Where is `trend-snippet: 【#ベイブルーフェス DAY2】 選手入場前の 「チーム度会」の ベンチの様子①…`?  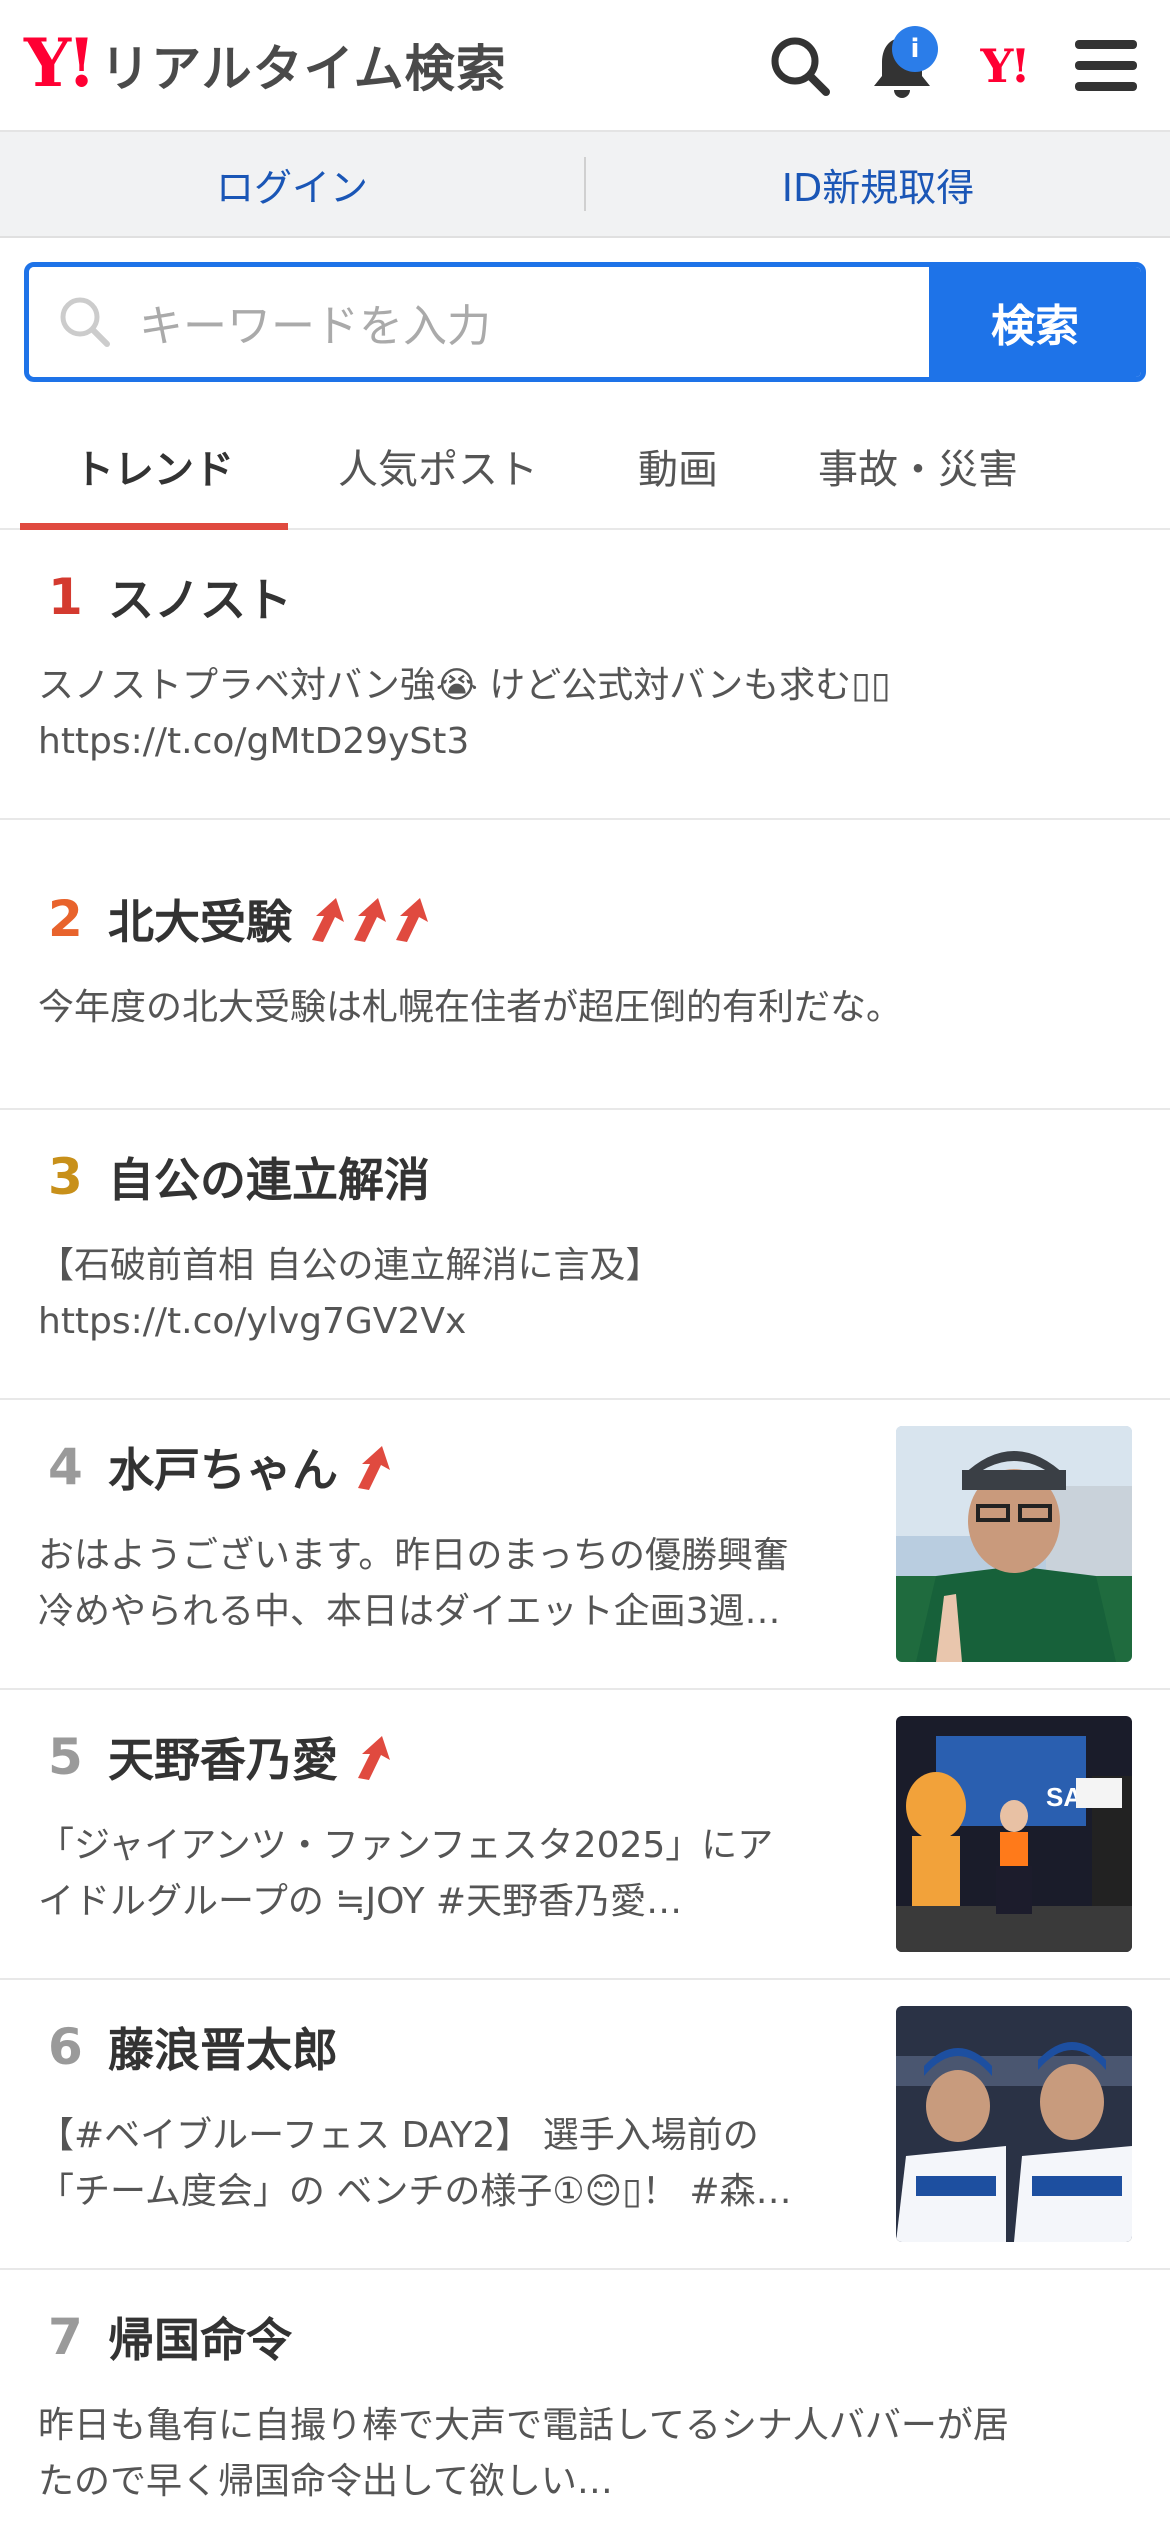
trend-snippet: 【#ベイブルーフェス DAY2】 選手入場前の 「チーム度会」の ベンチの様子①… is located at coordinates (455, 2164).